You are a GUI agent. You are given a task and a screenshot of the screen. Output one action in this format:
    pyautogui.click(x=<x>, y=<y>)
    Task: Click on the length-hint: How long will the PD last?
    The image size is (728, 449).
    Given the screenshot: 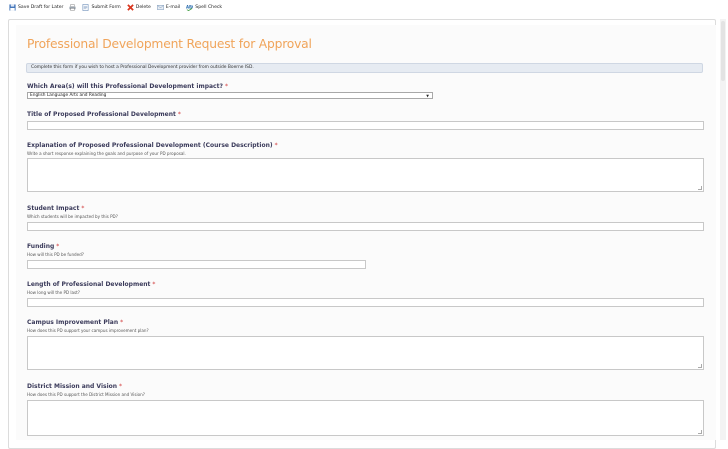 What is the action you would take?
    pyautogui.click(x=53, y=292)
    